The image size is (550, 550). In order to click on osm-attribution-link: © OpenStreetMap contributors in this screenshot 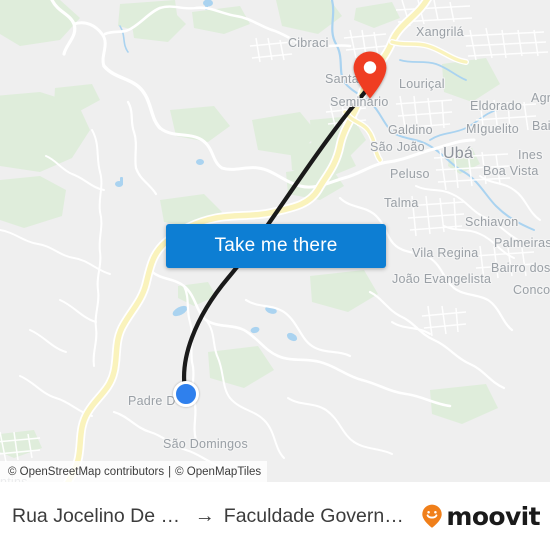, I will do `click(86, 472)`.